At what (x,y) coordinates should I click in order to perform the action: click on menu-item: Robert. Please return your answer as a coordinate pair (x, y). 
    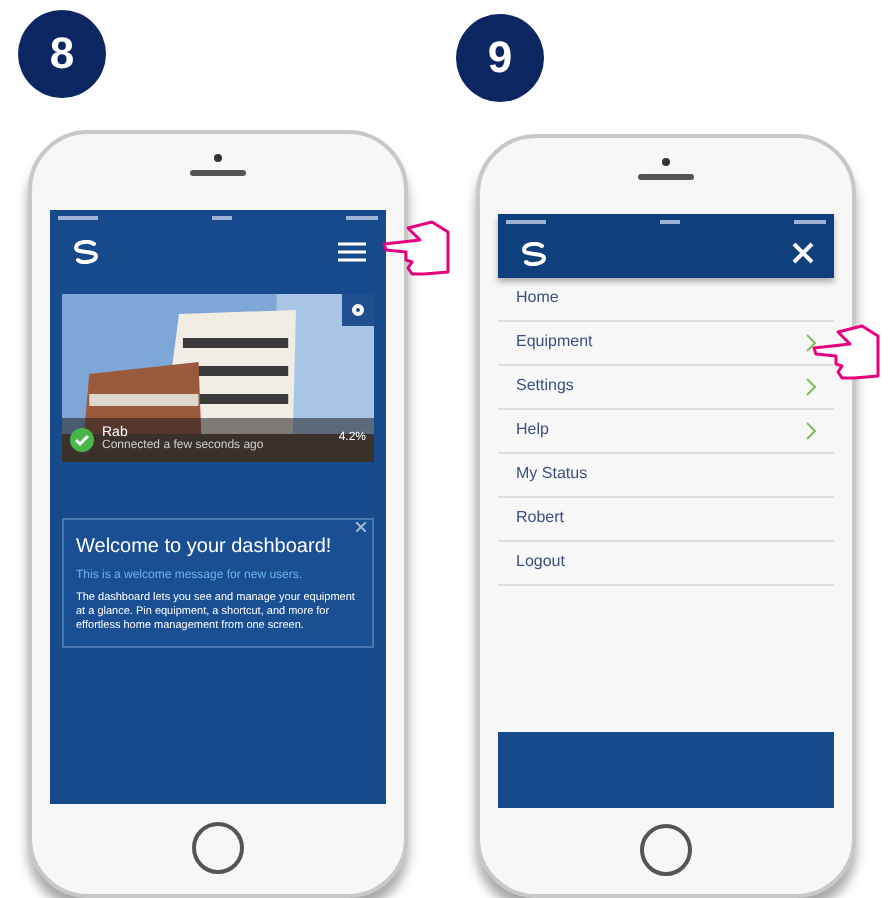
    Looking at the image, I should click on (666, 519).